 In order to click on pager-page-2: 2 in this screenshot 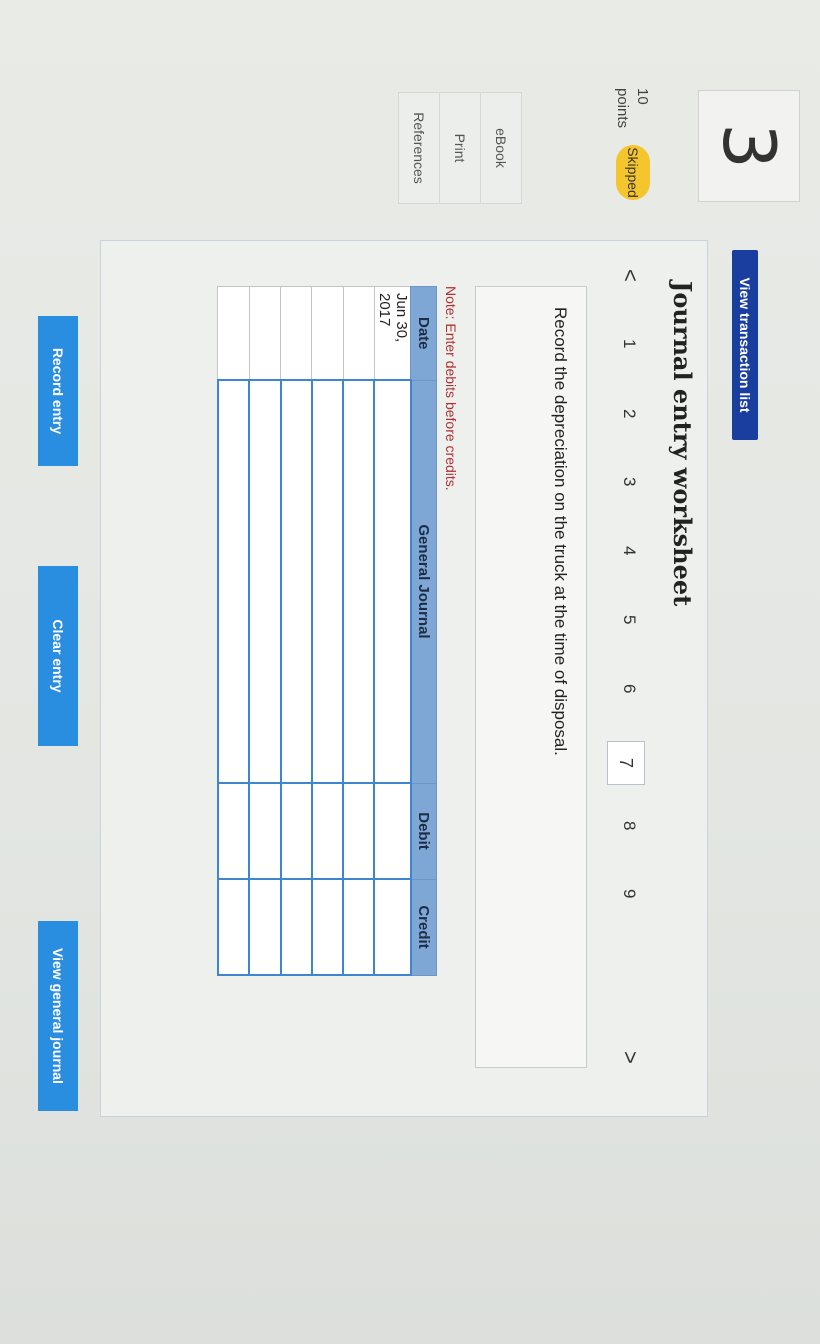, I will do `click(629, 413)`.